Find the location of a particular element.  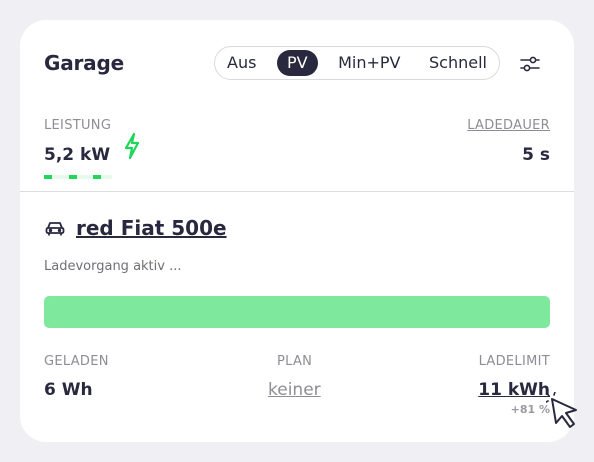

limit-percent: +81 % is located at coordinates (530, 409).